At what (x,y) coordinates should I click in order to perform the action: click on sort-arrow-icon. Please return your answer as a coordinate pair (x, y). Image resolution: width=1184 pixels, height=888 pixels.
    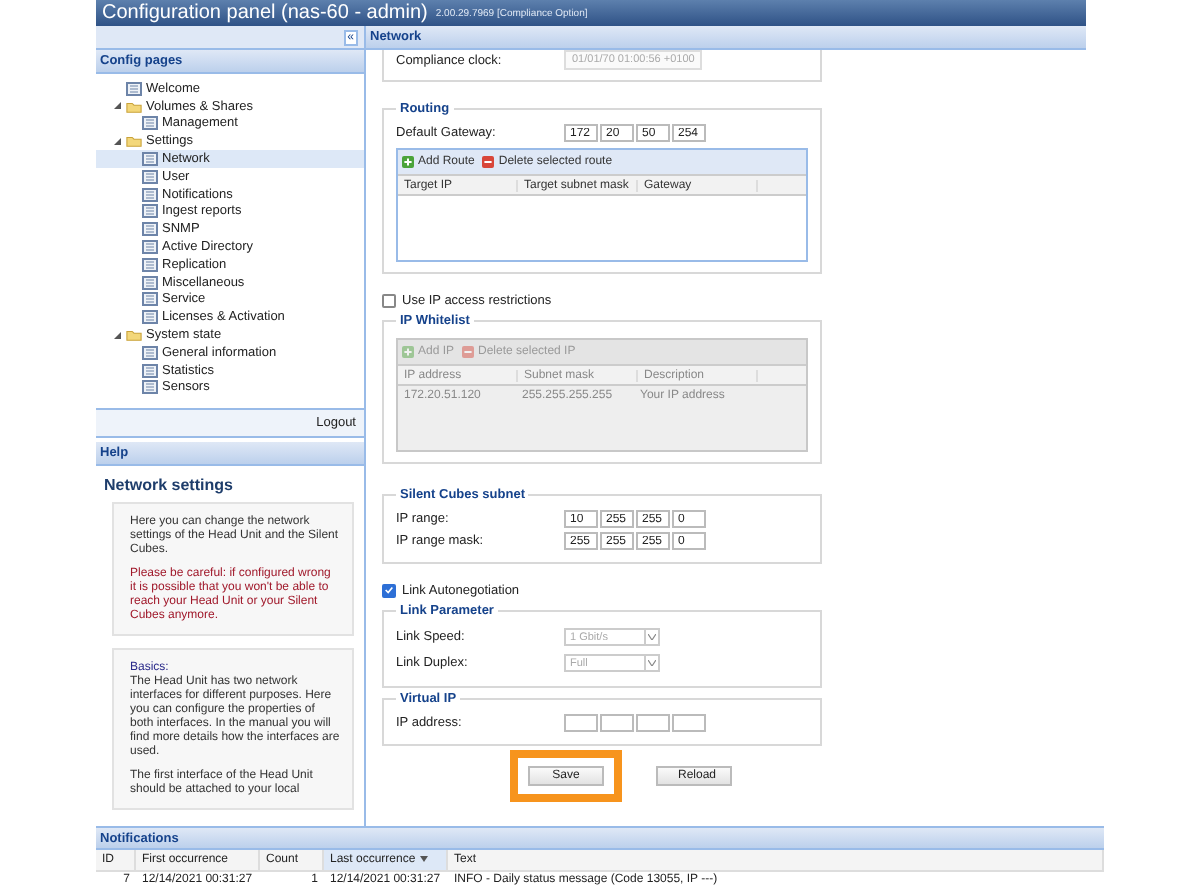
    Looking at the image, I should click on (423, 859).